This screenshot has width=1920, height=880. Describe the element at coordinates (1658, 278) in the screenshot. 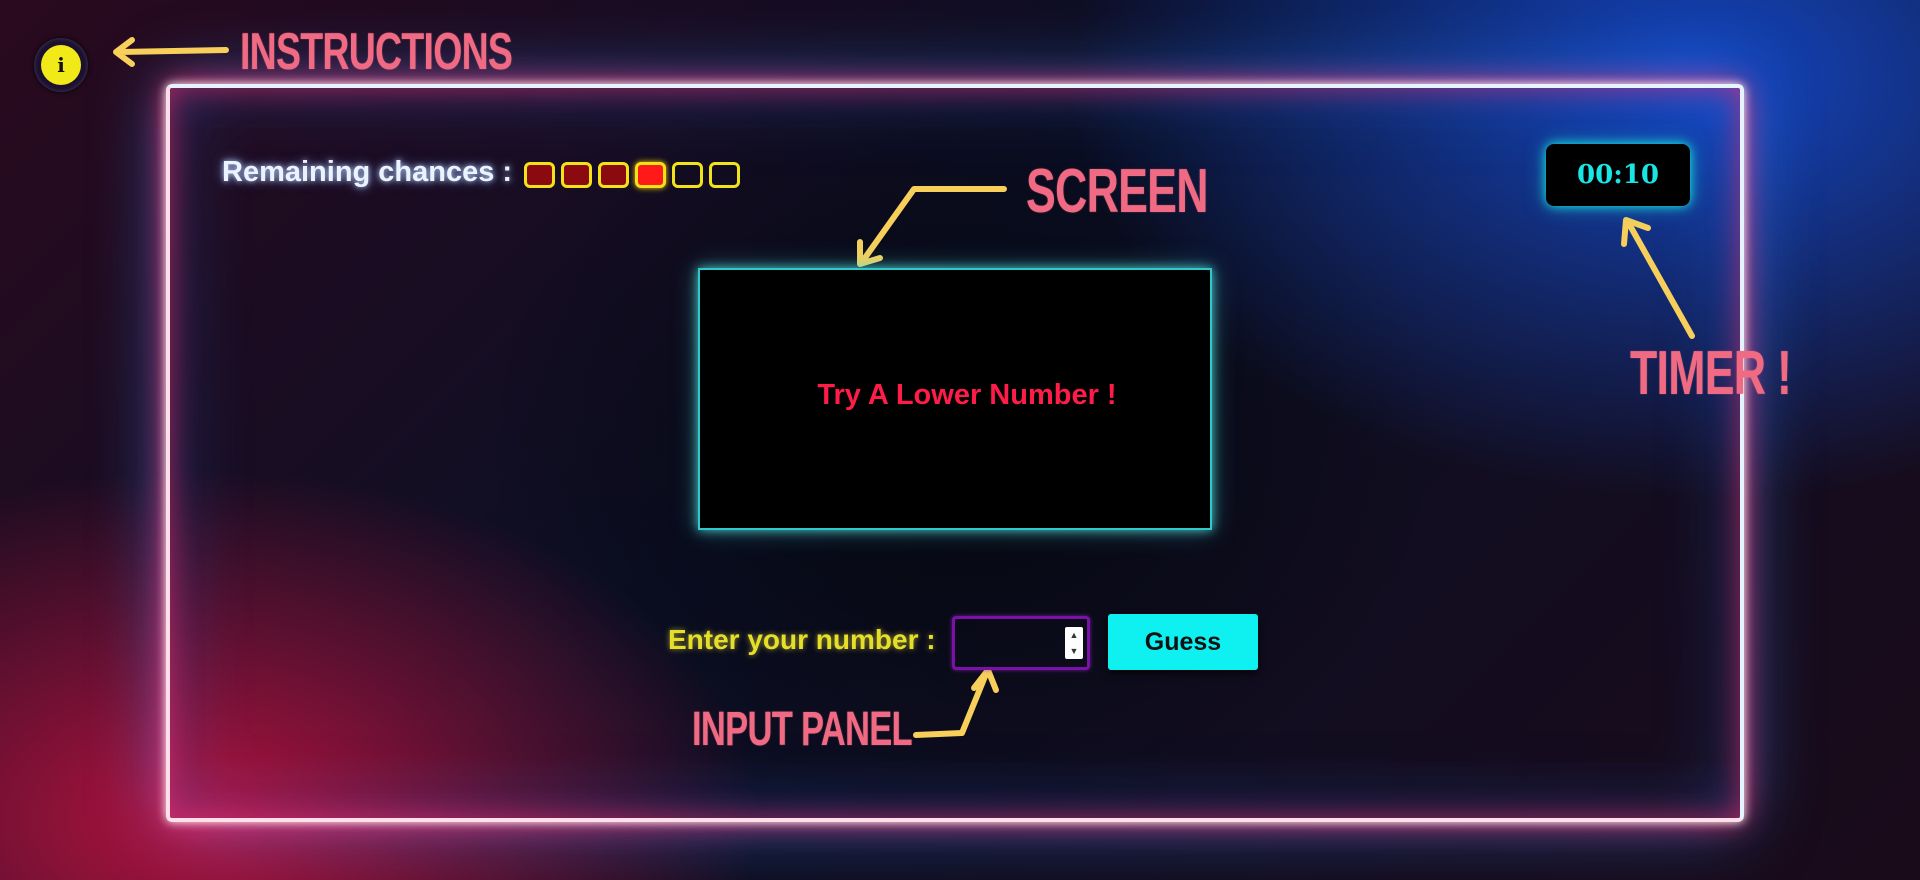

I see `timer-arrow` at that location.